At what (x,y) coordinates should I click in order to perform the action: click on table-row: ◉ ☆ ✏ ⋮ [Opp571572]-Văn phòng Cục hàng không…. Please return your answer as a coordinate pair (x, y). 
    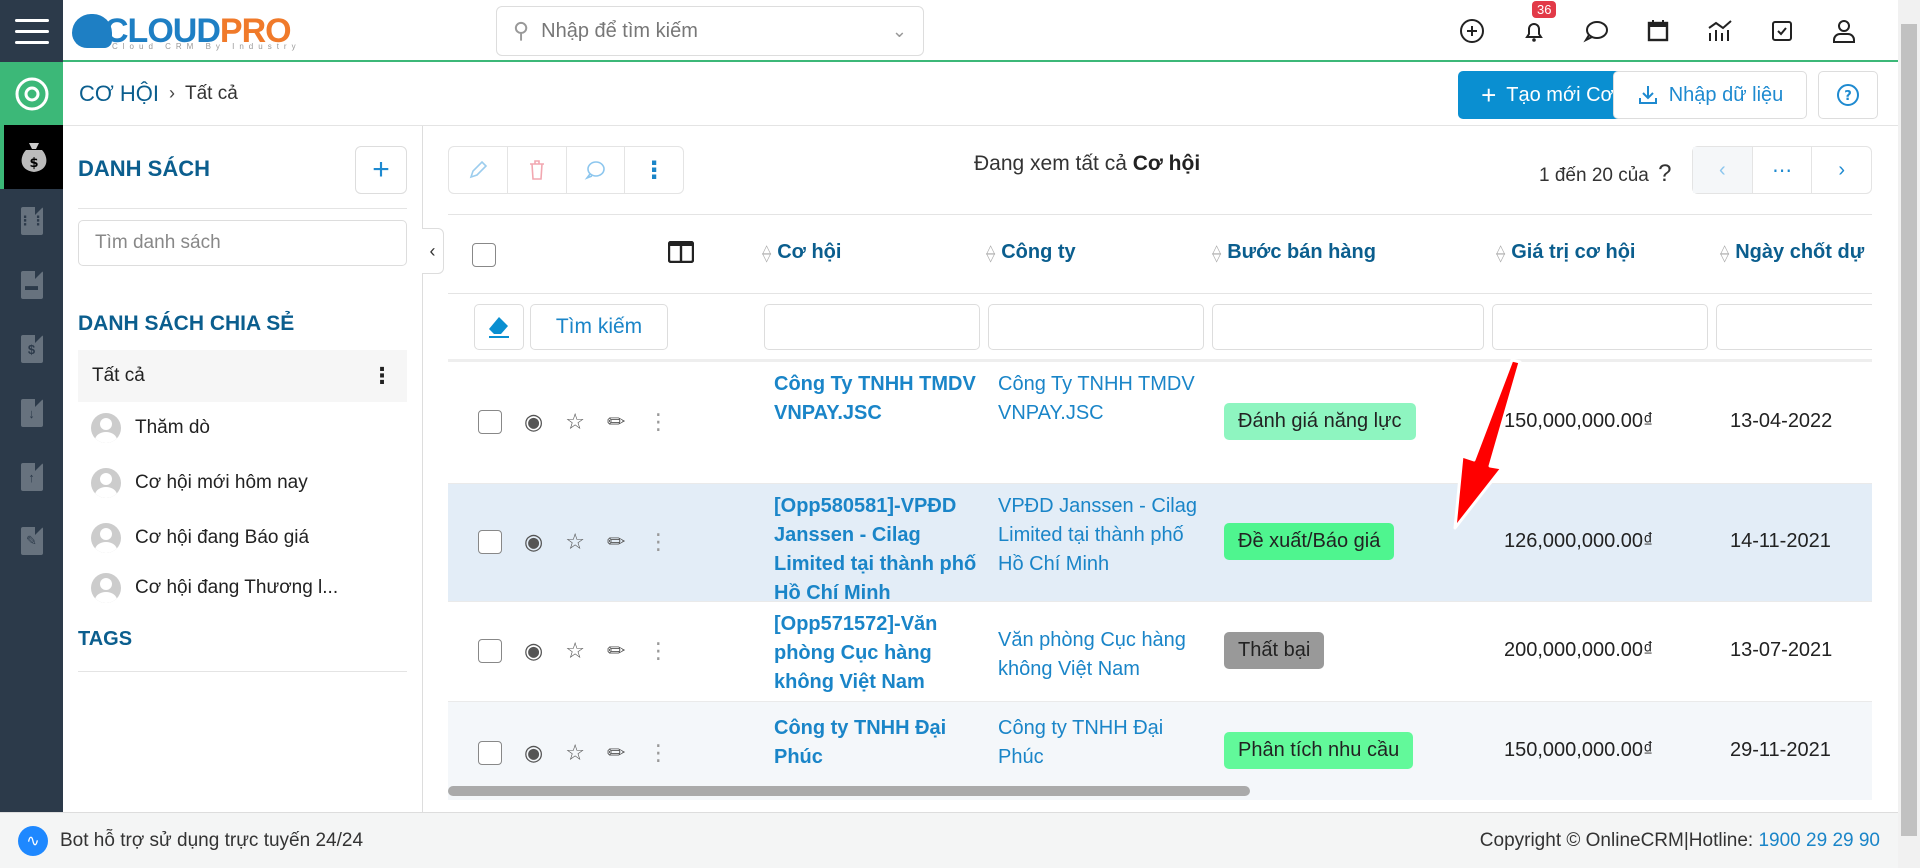
    Looking at the image, I should click on (1160, 652).